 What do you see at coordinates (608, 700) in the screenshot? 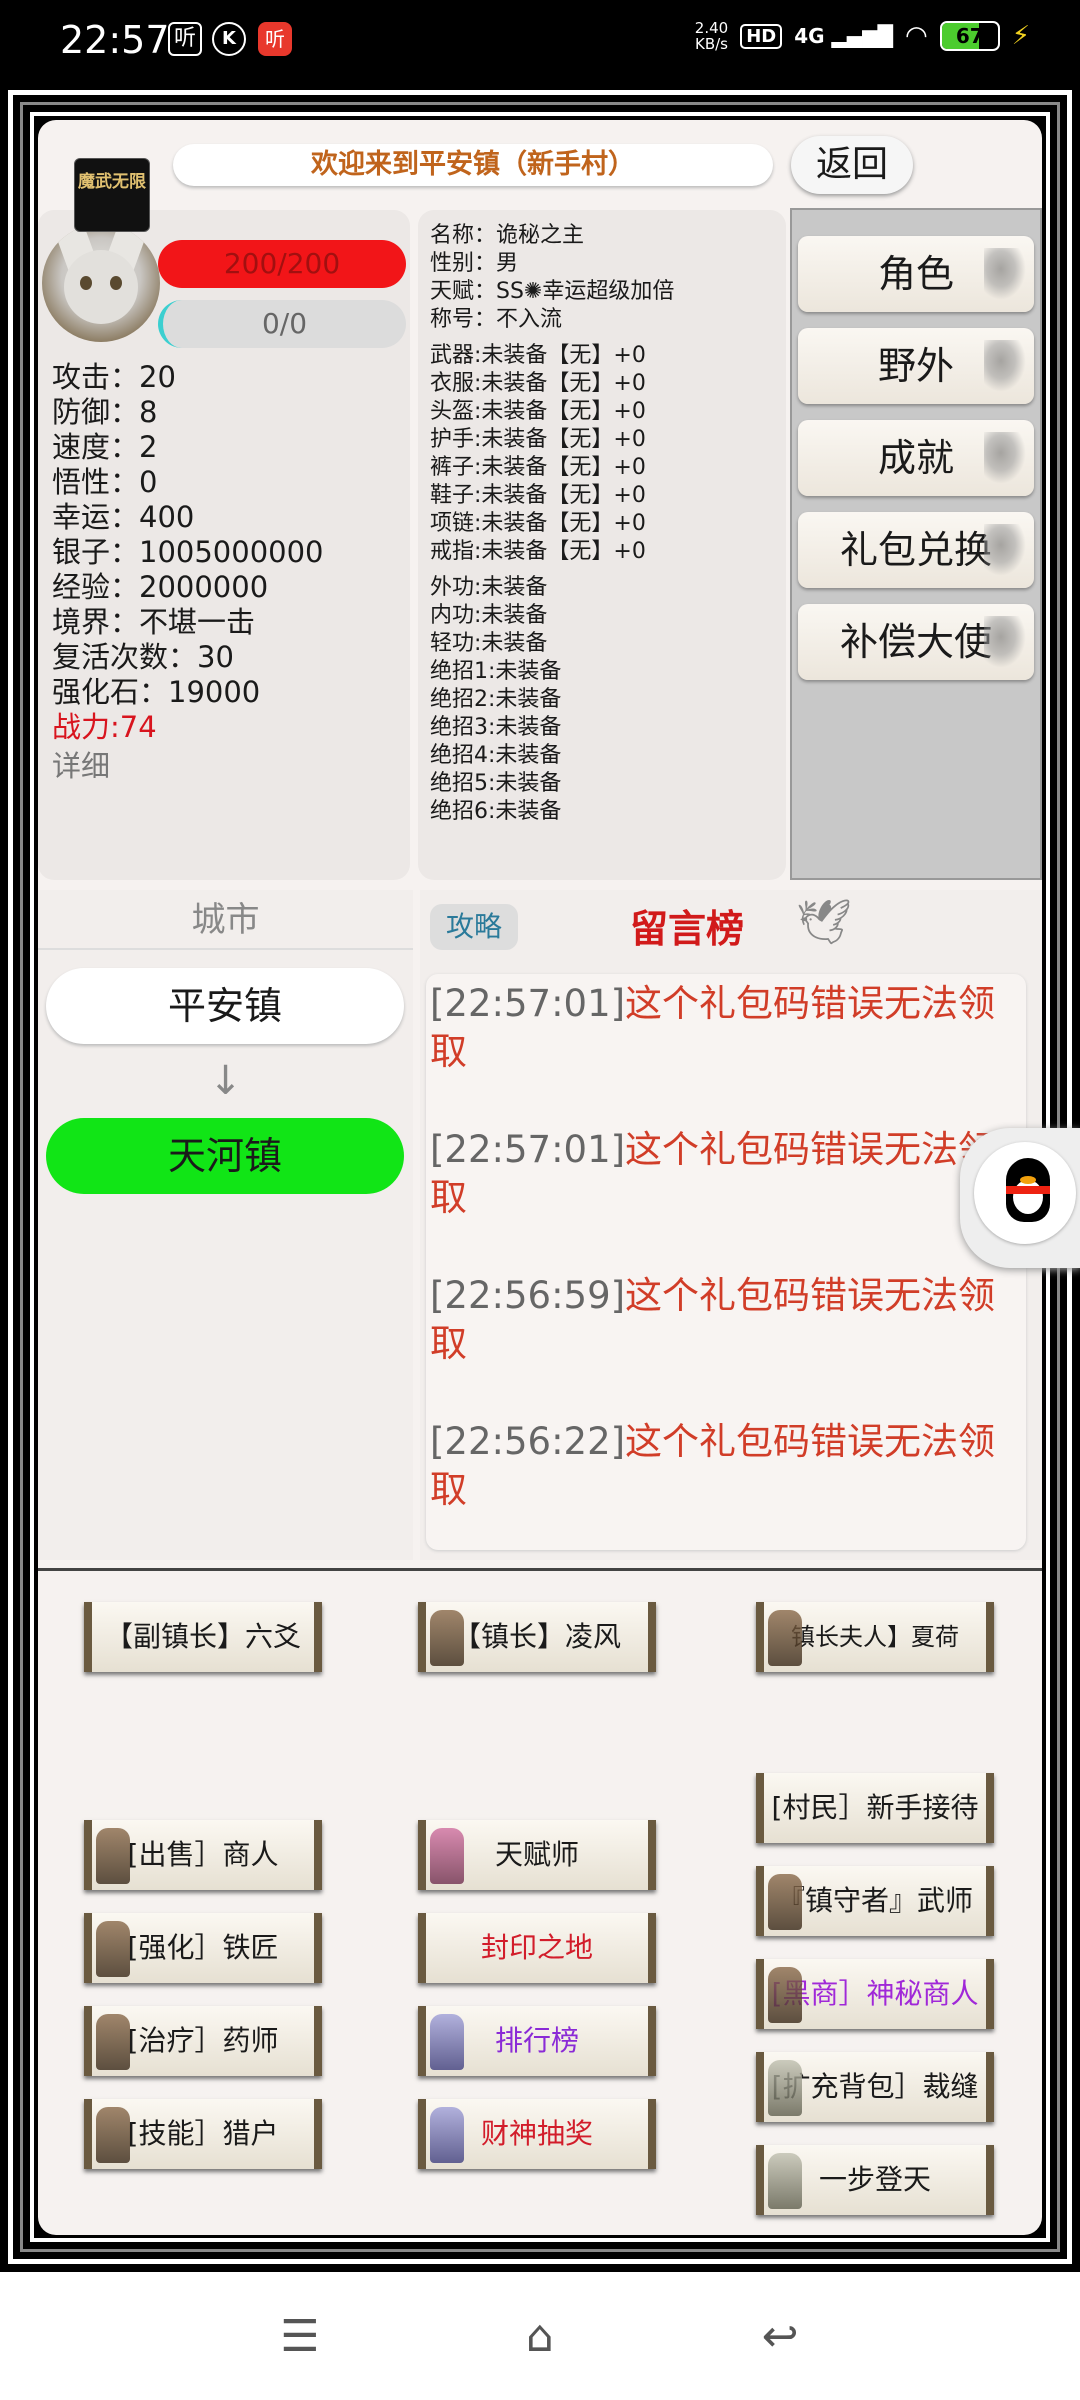
I see `skill-ult-2: 绝招2:未装备` at bounding box center [608, 700].